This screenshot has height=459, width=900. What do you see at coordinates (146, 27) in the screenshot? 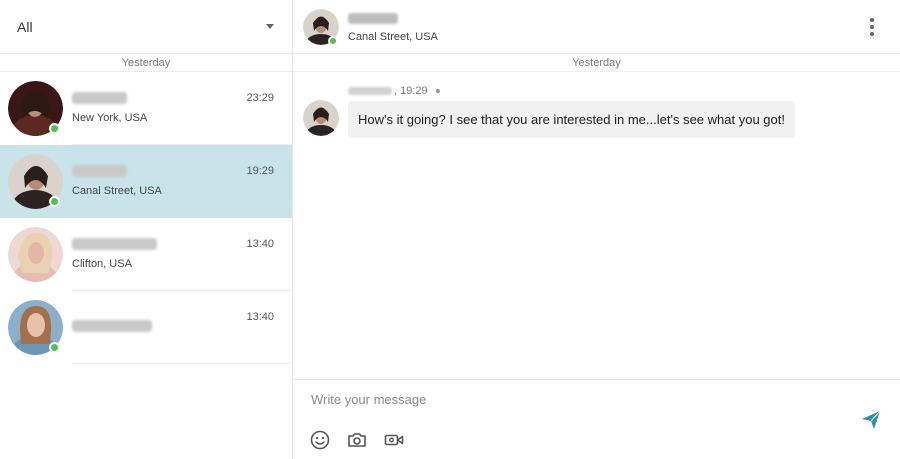
I see `conversation-filter-dropdown: All` at bounding box center [146, 27].